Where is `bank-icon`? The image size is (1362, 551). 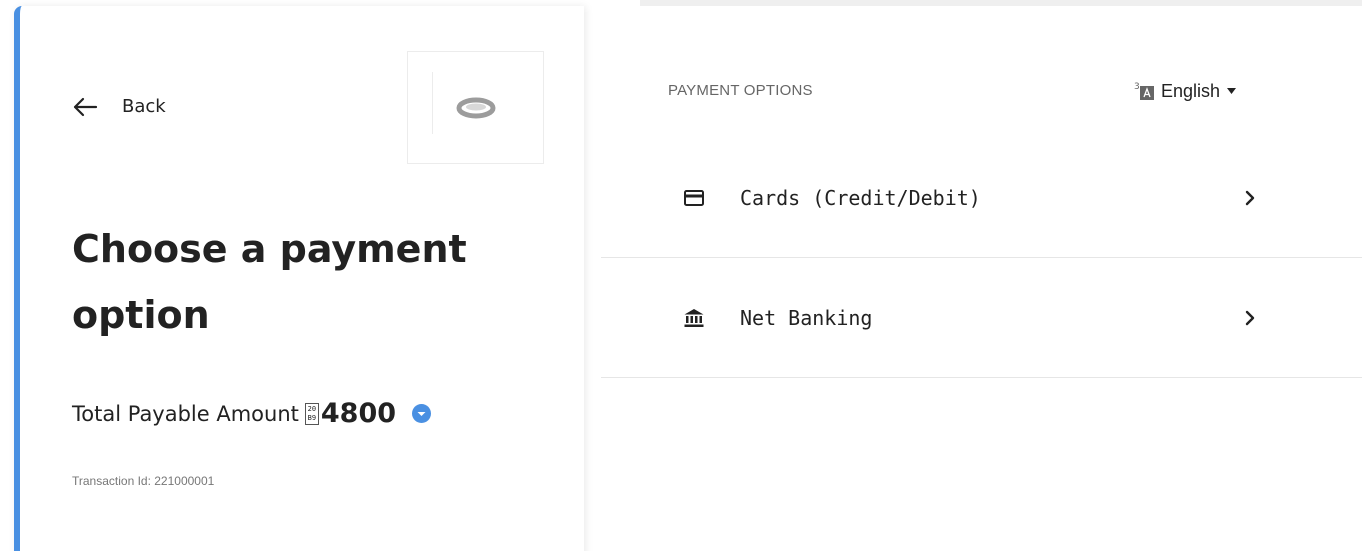
bank-icon is located at coordinates (694, 317).